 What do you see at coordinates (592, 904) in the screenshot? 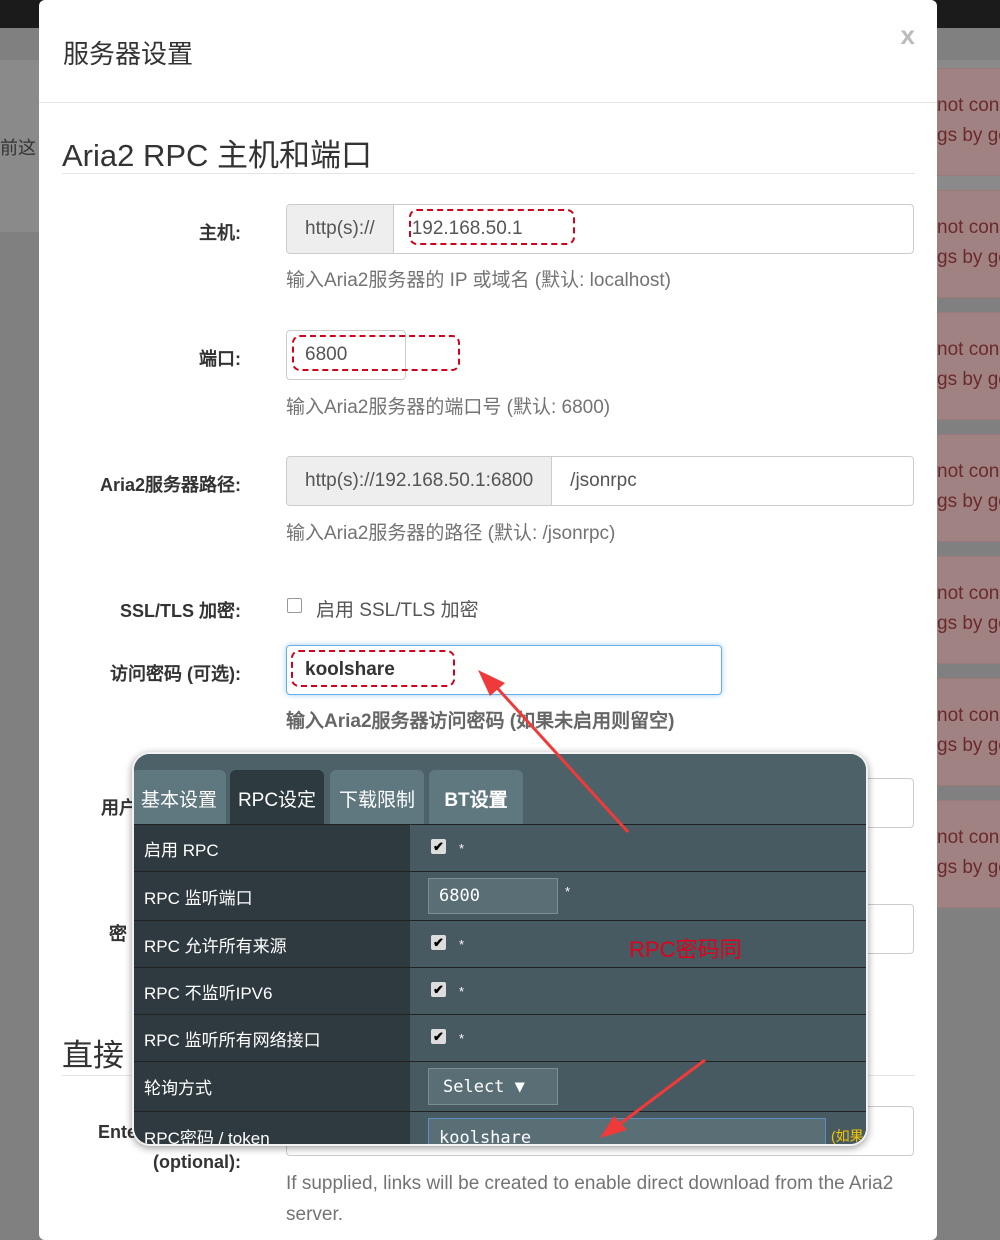
I see `arrow-annotations` at bounding box center [592, 904].